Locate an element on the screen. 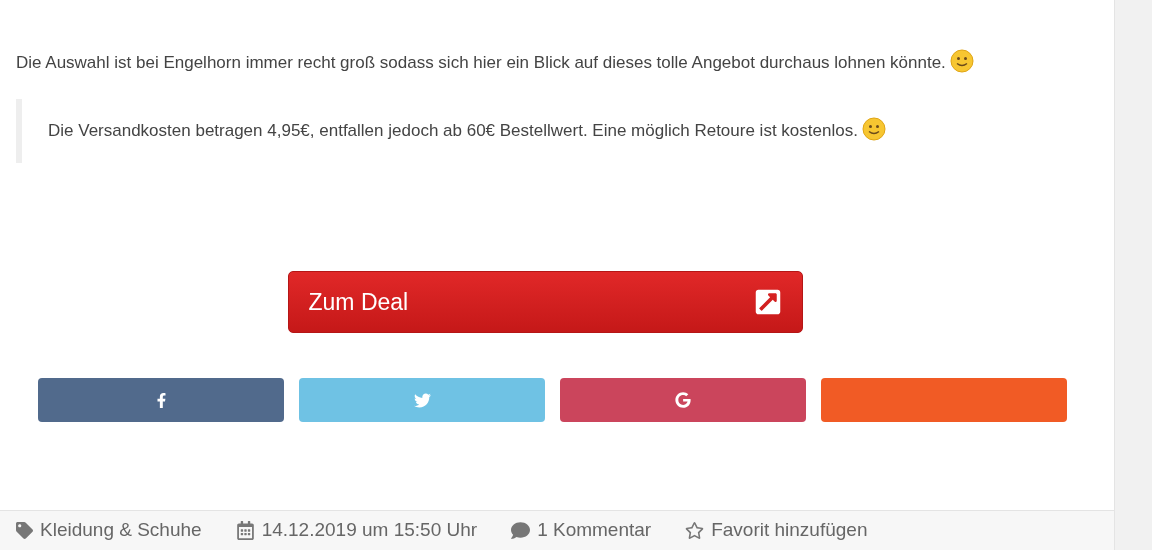  bird-icon is located at coordinates (422, 400).